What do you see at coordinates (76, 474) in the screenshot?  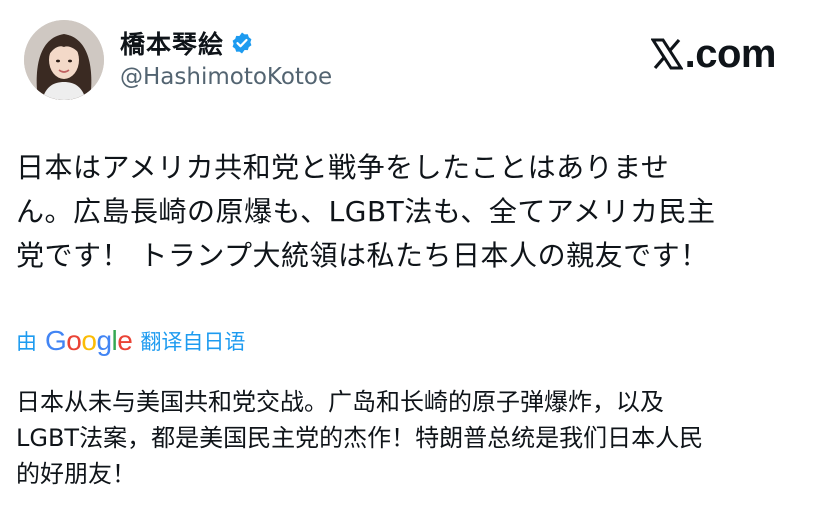 I see `translated-text-line: 的好朋友！` at bounding box center [76, 474].